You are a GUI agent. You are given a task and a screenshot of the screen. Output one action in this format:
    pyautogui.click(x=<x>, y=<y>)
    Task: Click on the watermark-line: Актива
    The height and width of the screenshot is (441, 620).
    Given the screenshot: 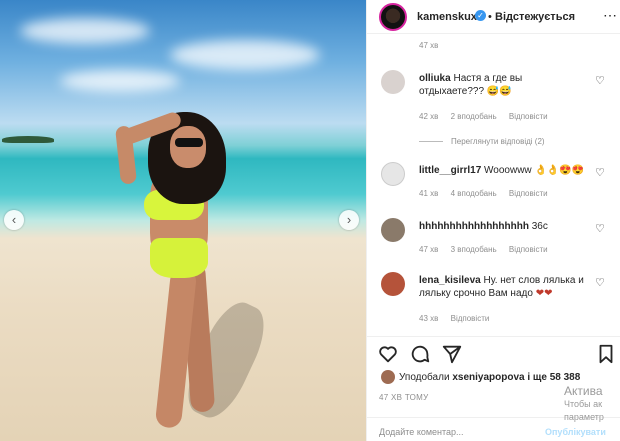 What is the action you would take?
    pyautogui.click(x=583, y=391)
    